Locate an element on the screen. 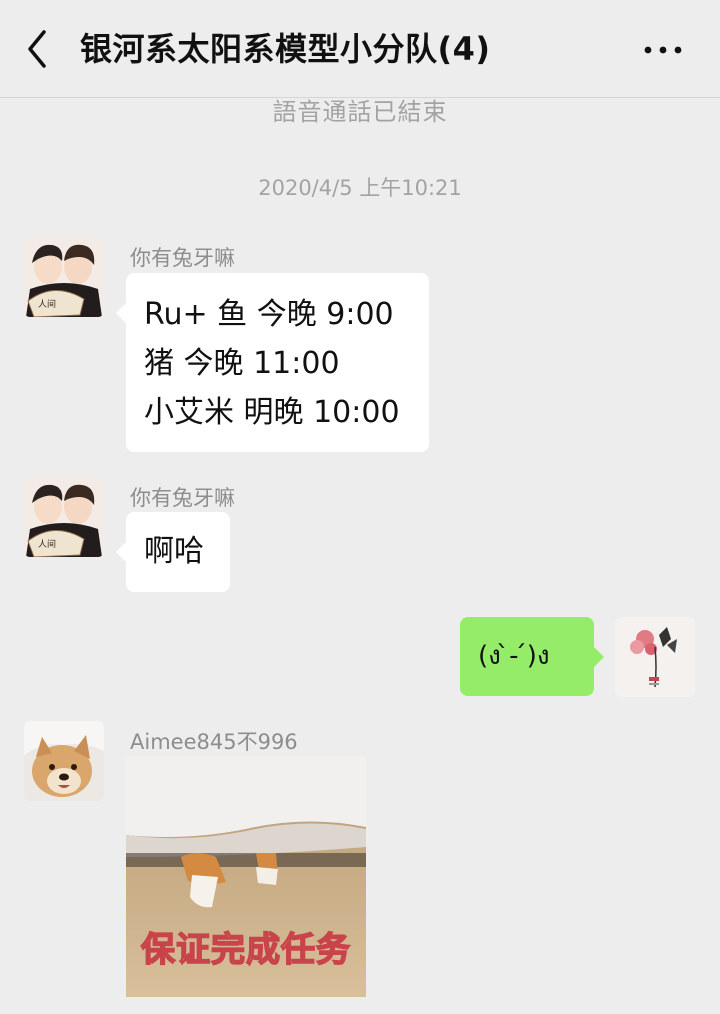  my-avatar is located at coordinates (655, 657).